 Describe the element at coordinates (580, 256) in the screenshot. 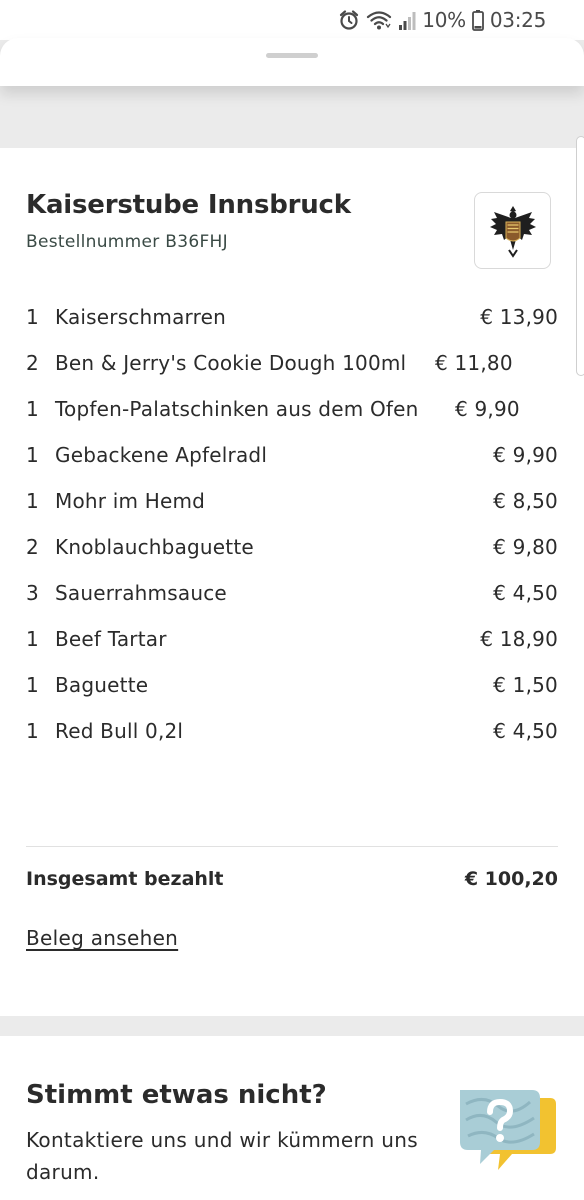

I see `scrollbar` at that location.